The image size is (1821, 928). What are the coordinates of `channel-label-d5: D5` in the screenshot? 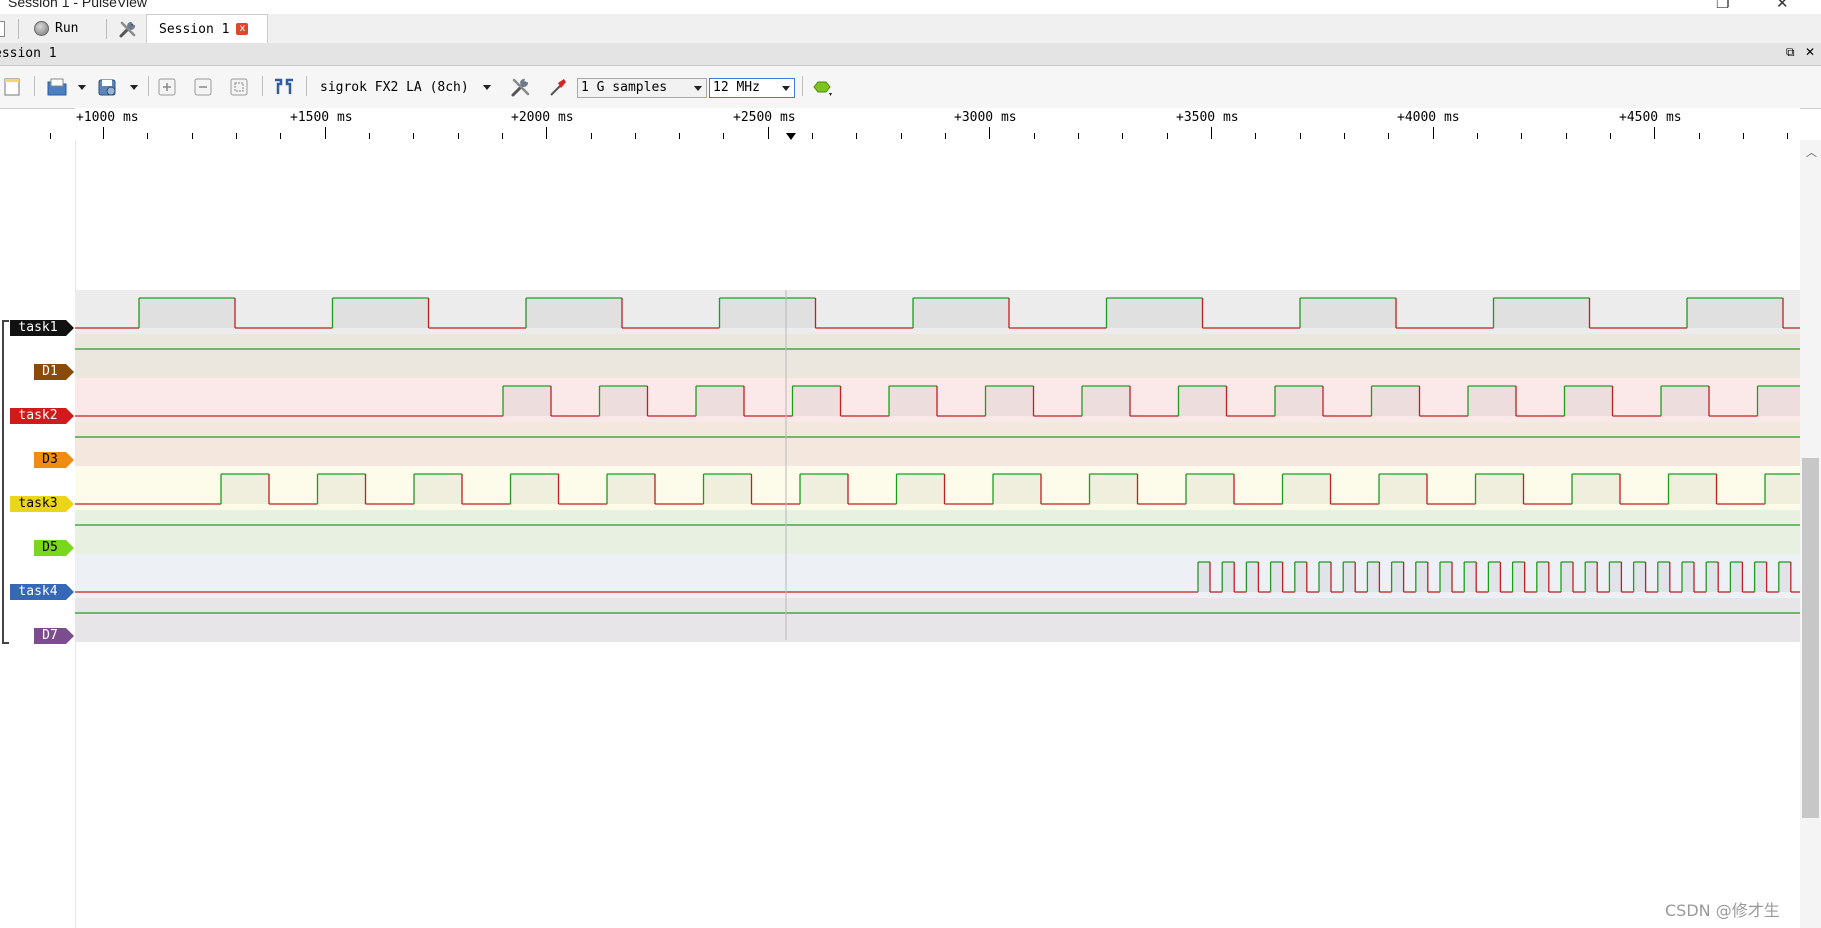 It's located at (54, 548).